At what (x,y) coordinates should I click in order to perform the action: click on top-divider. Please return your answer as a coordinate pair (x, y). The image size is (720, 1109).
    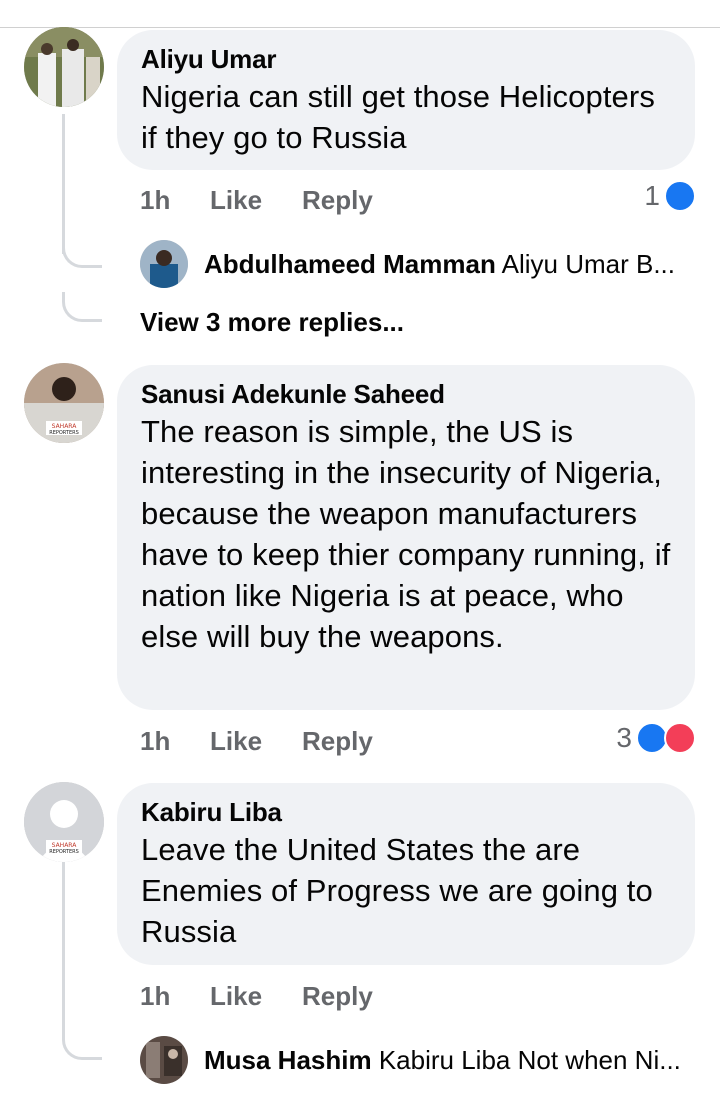
    Looking at the image, I should click on (360, 27).